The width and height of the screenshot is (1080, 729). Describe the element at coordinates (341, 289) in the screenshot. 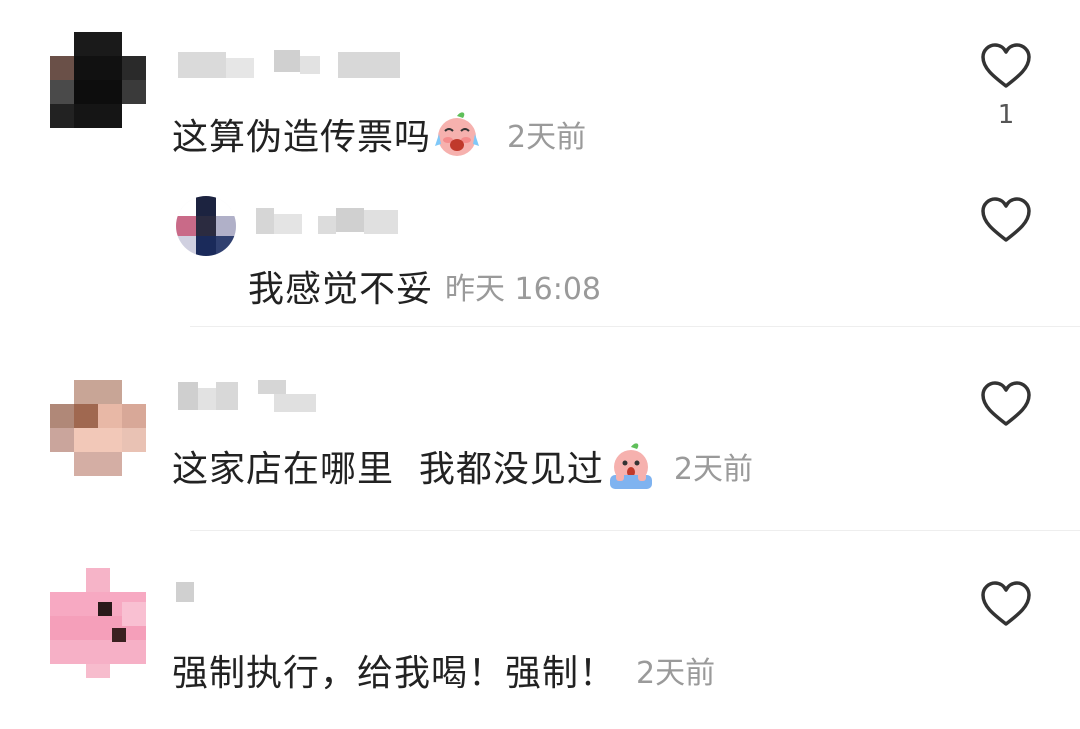

I see `comment-text: 我感觉不妥` at that location.